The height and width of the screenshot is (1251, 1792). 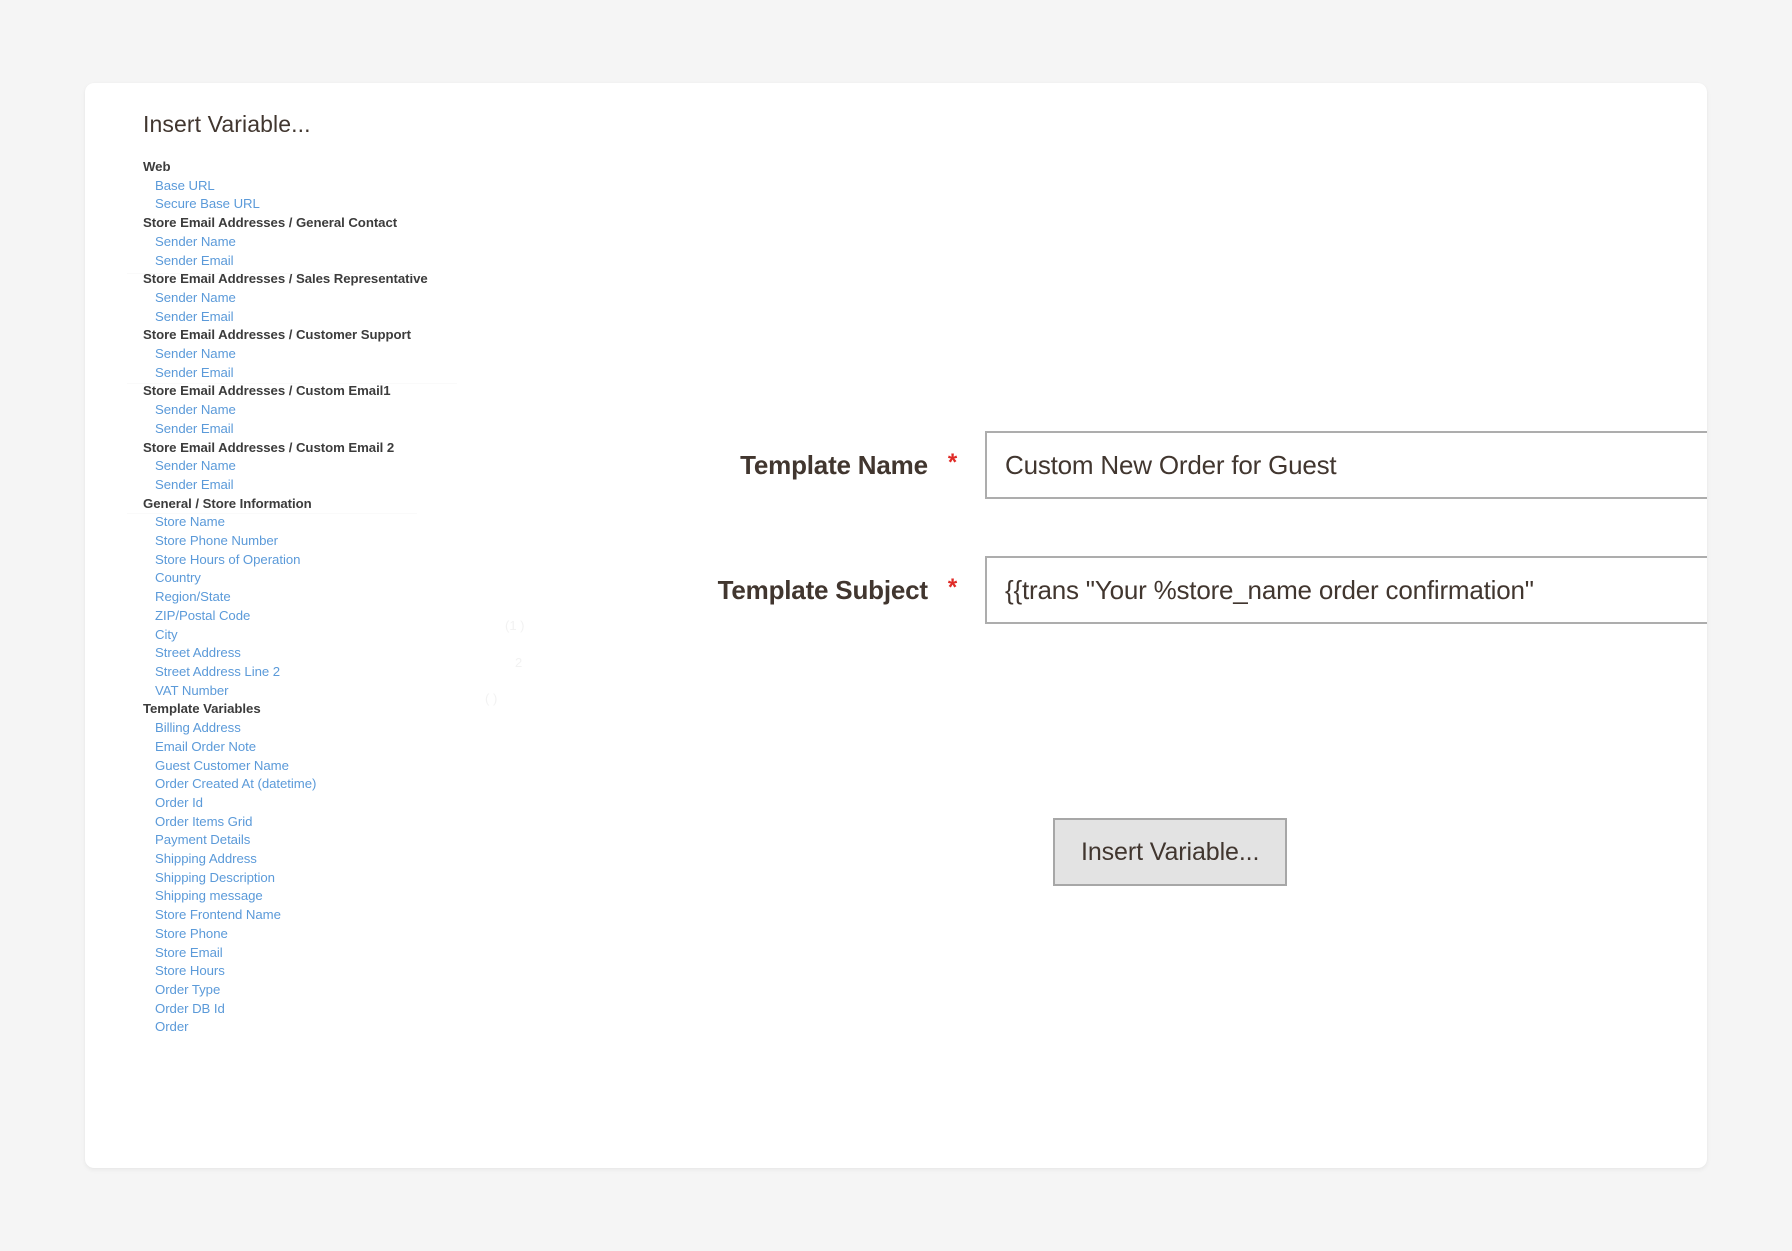 I want to click on variable-item: Store Phone Number, so click(x=394, y=541).